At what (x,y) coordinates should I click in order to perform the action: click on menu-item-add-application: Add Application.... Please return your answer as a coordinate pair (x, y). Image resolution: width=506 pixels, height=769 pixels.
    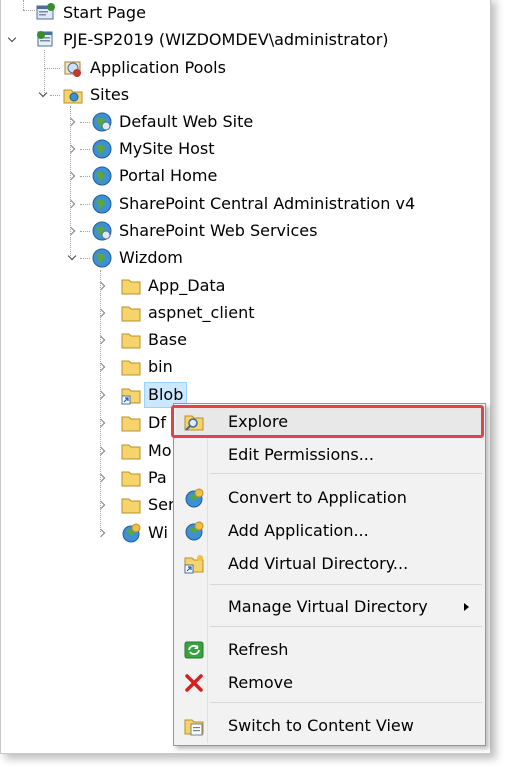
    Looking at the image, I should click on (329, 531).